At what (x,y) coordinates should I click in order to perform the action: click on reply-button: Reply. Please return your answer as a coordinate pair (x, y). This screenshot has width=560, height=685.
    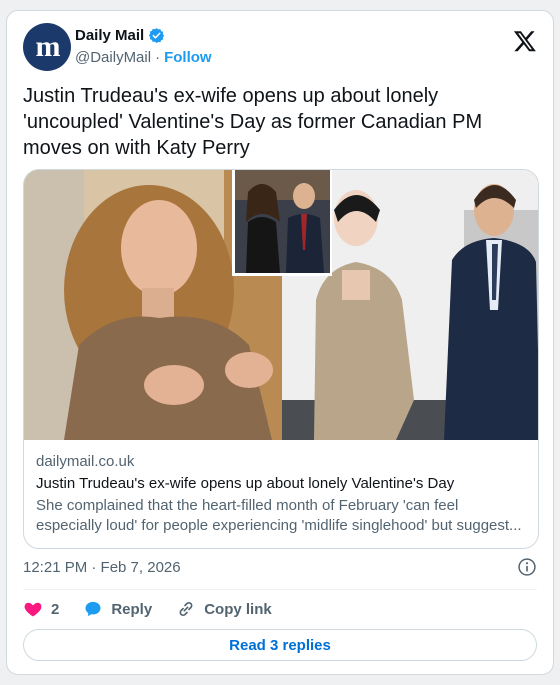
    Looking at the image, I should click on (117, 609).